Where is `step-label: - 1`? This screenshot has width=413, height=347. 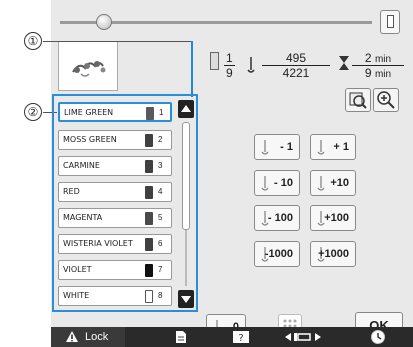 step-label: - 1 is located at coordinates (286, 147).